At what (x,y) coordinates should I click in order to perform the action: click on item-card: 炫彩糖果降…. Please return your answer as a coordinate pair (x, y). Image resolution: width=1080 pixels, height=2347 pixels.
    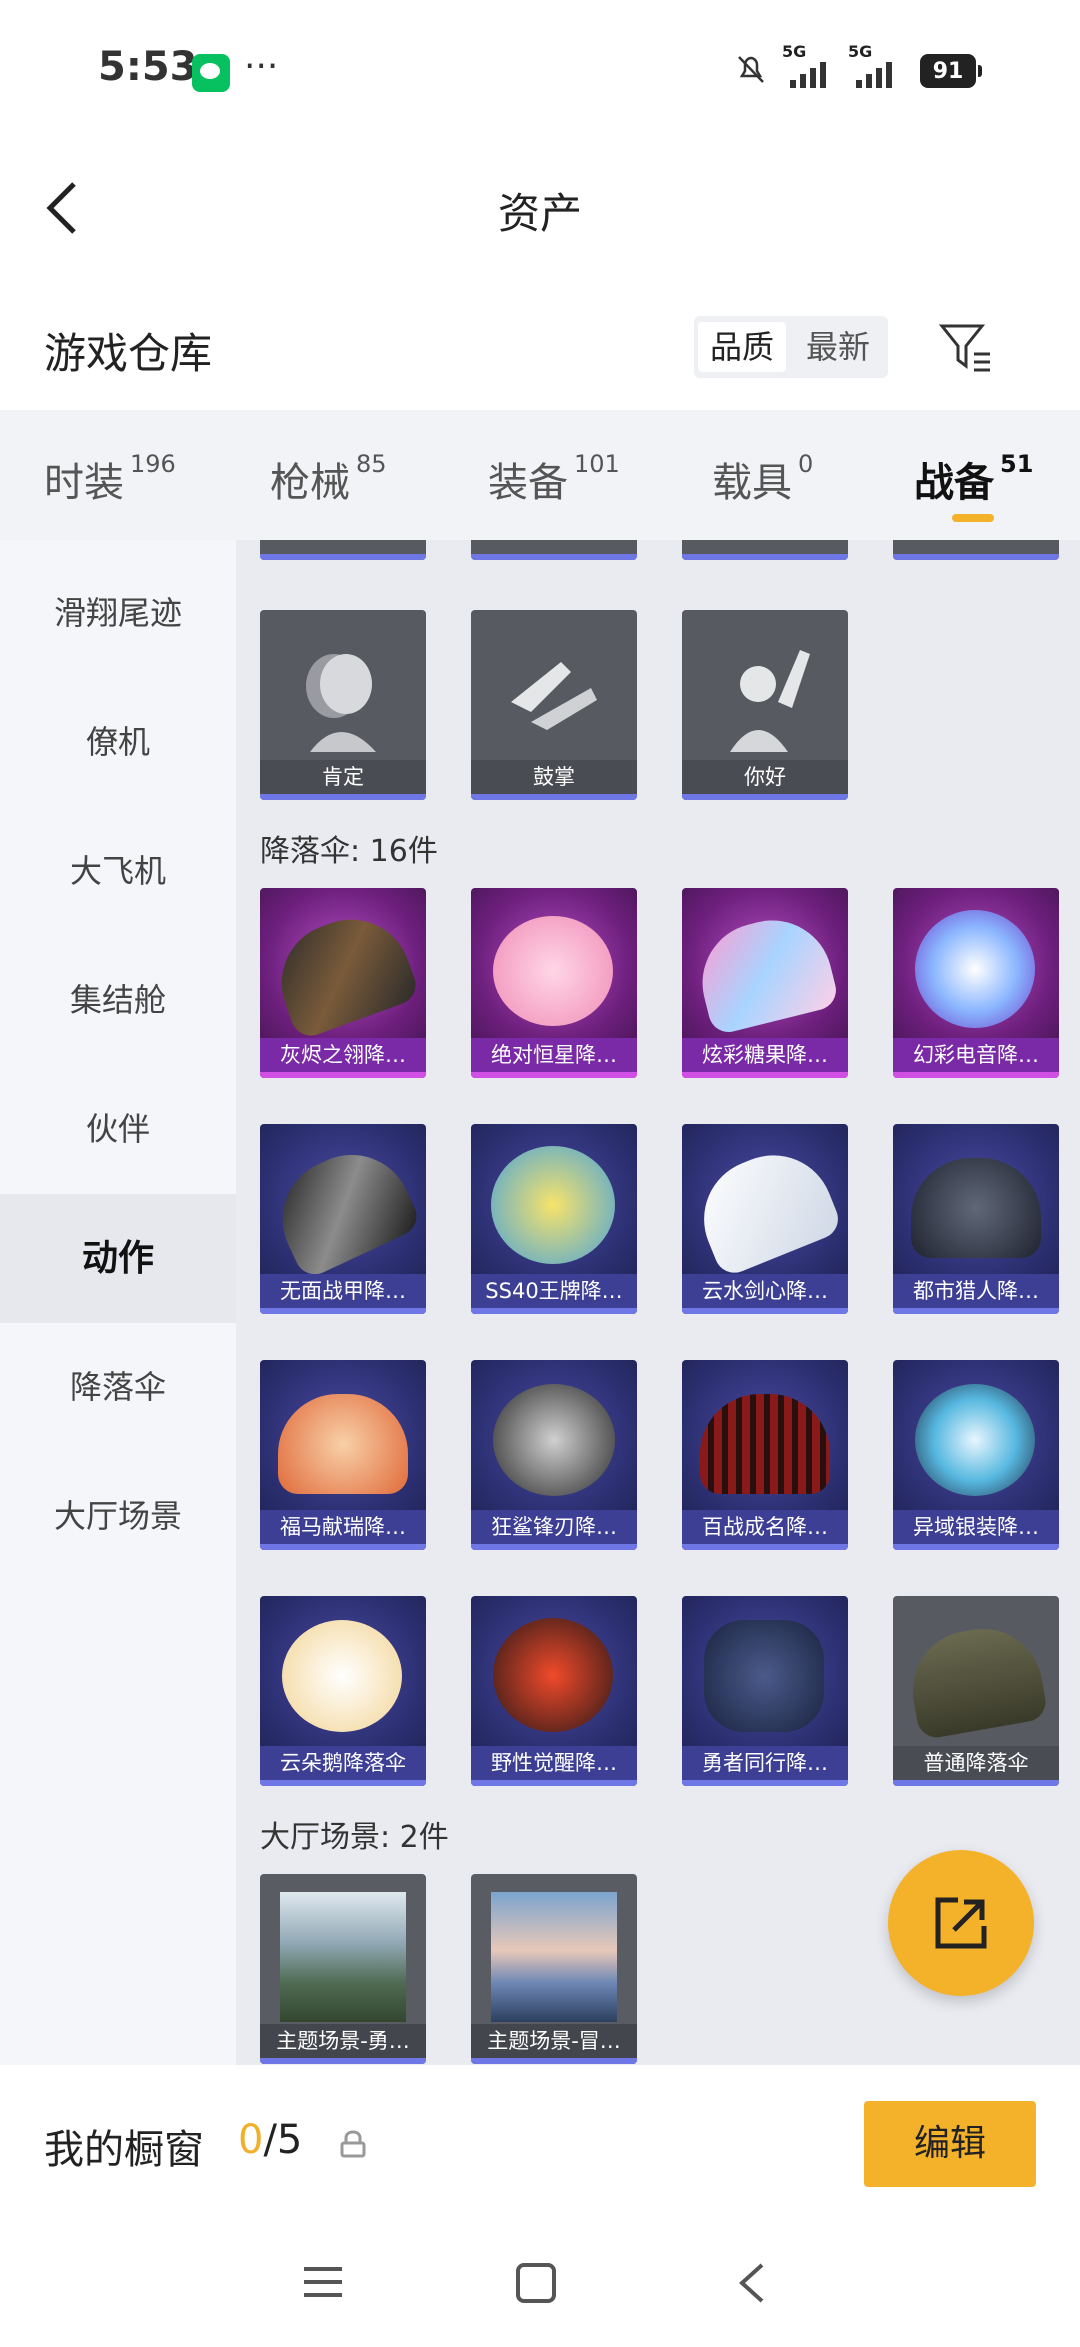
    Looking at the image, I should click on (765, 983).